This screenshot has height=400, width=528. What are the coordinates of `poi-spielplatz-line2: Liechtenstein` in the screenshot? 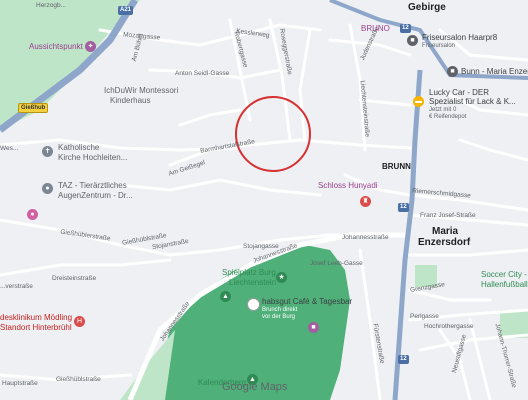 It's located at (252, 282).